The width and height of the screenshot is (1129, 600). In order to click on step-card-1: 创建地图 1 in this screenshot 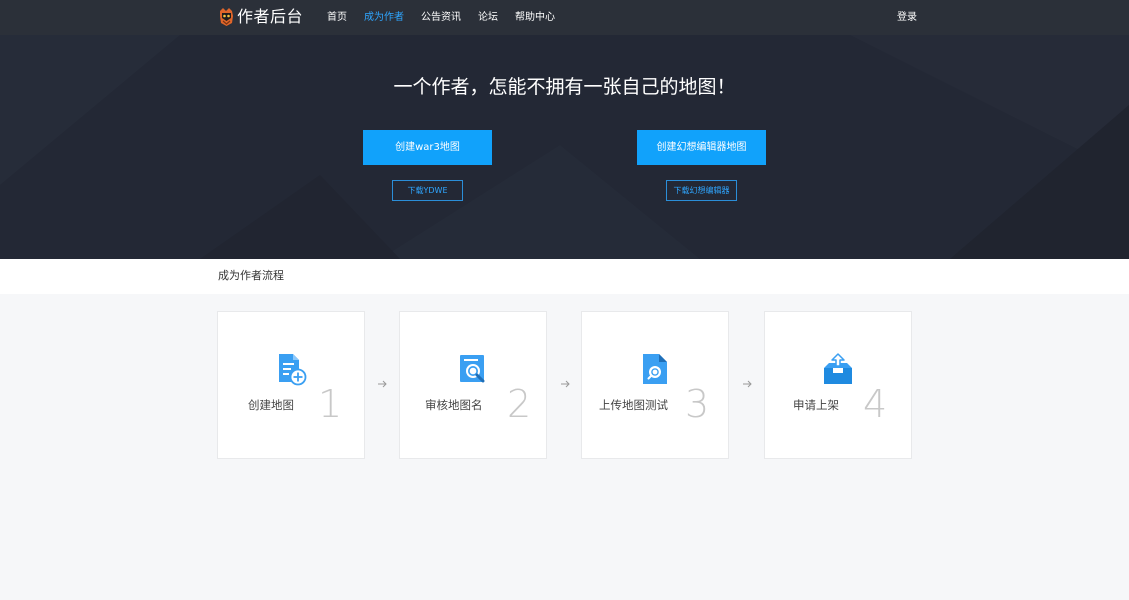, I will do `click(291, 385)`.